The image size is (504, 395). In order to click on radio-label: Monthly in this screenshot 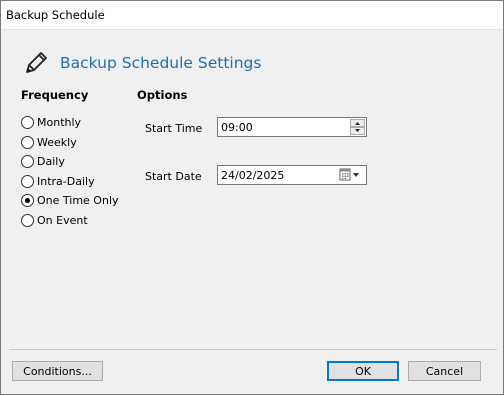, I will do `click(59, 122)`.